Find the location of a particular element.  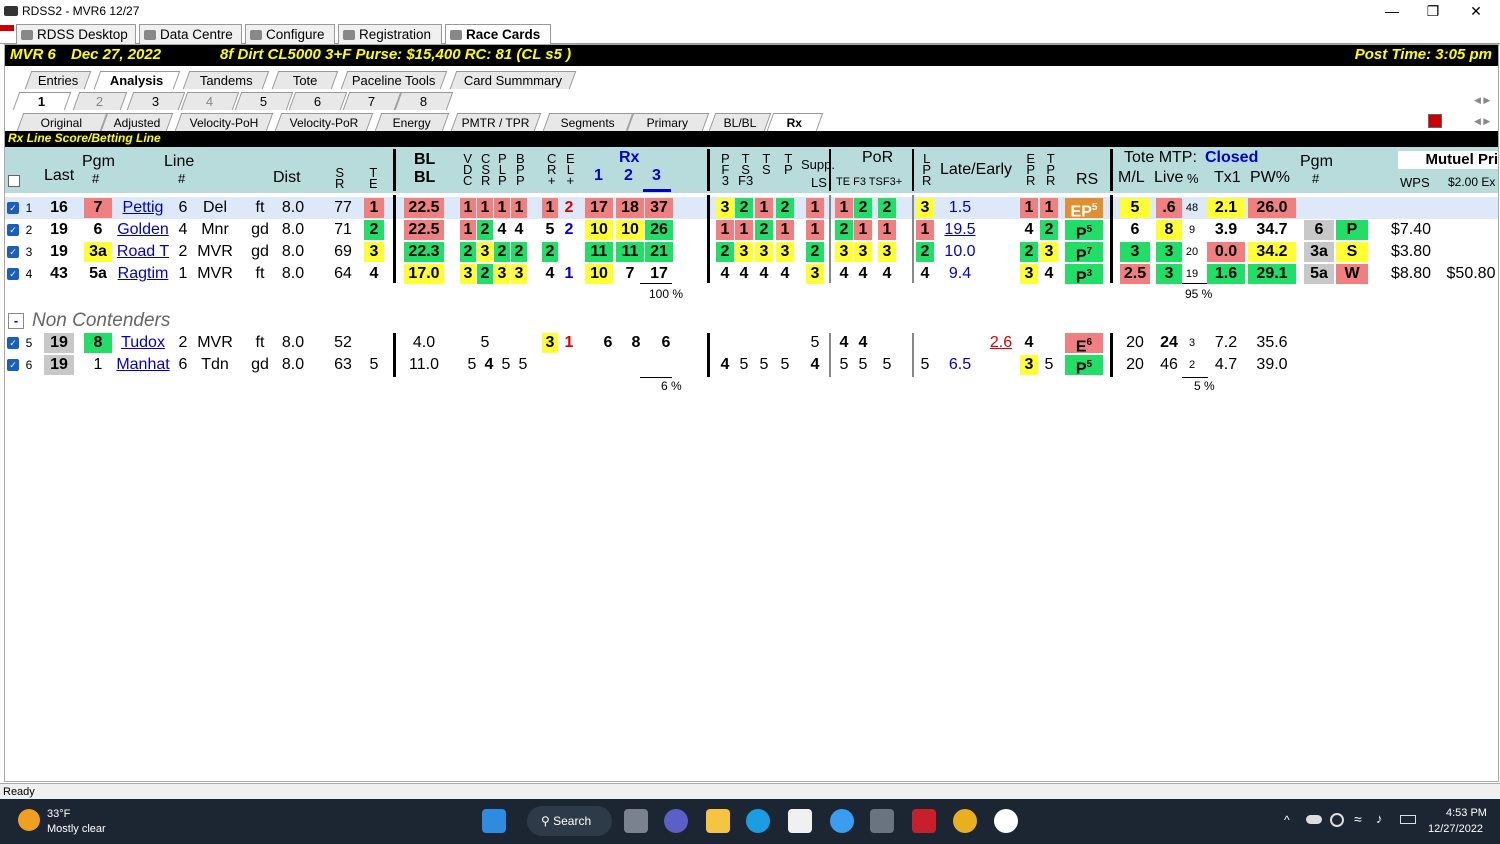

cell-name: Tudox is located at coordinates (143, 343).